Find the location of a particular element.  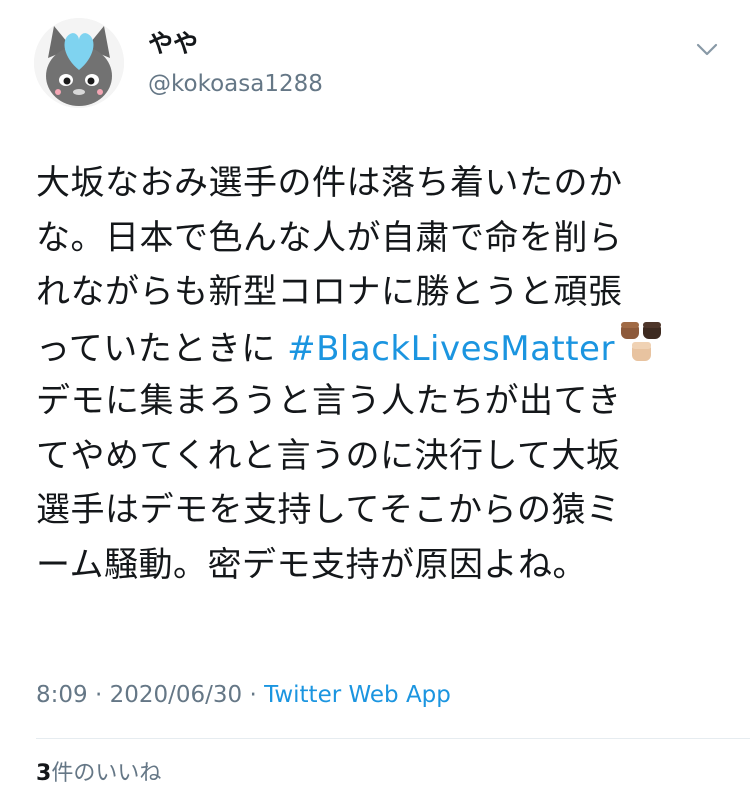

chevron-down-icon is located at coordinates (707, 49).